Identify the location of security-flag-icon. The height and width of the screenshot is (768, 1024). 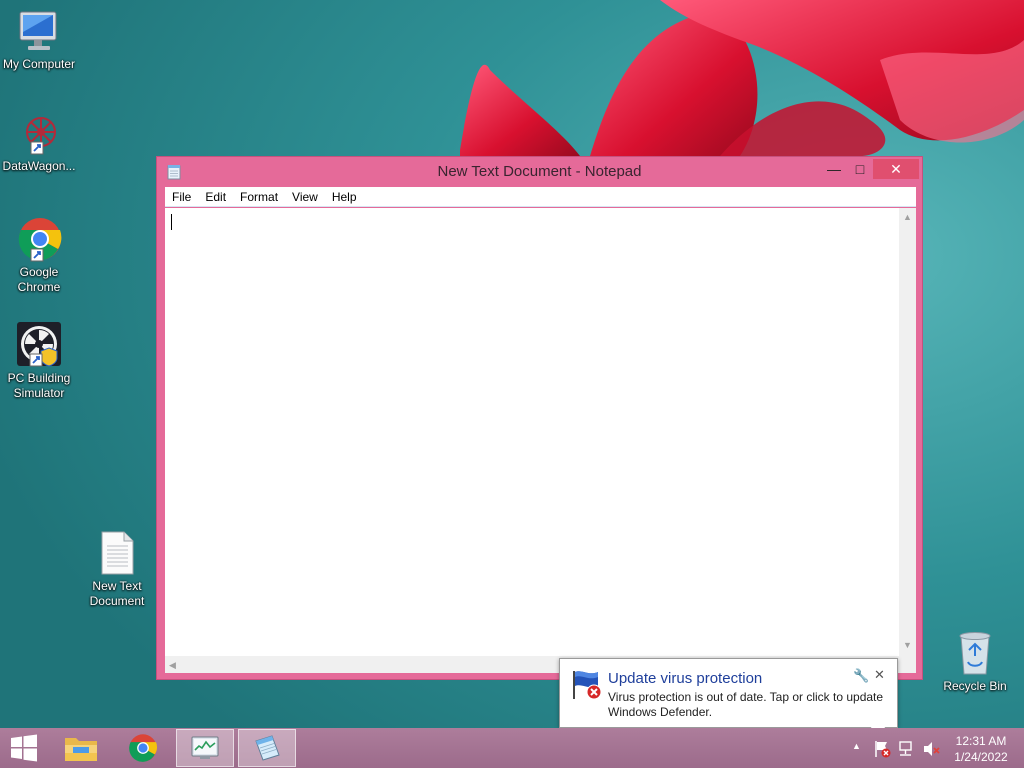
(587, 685).